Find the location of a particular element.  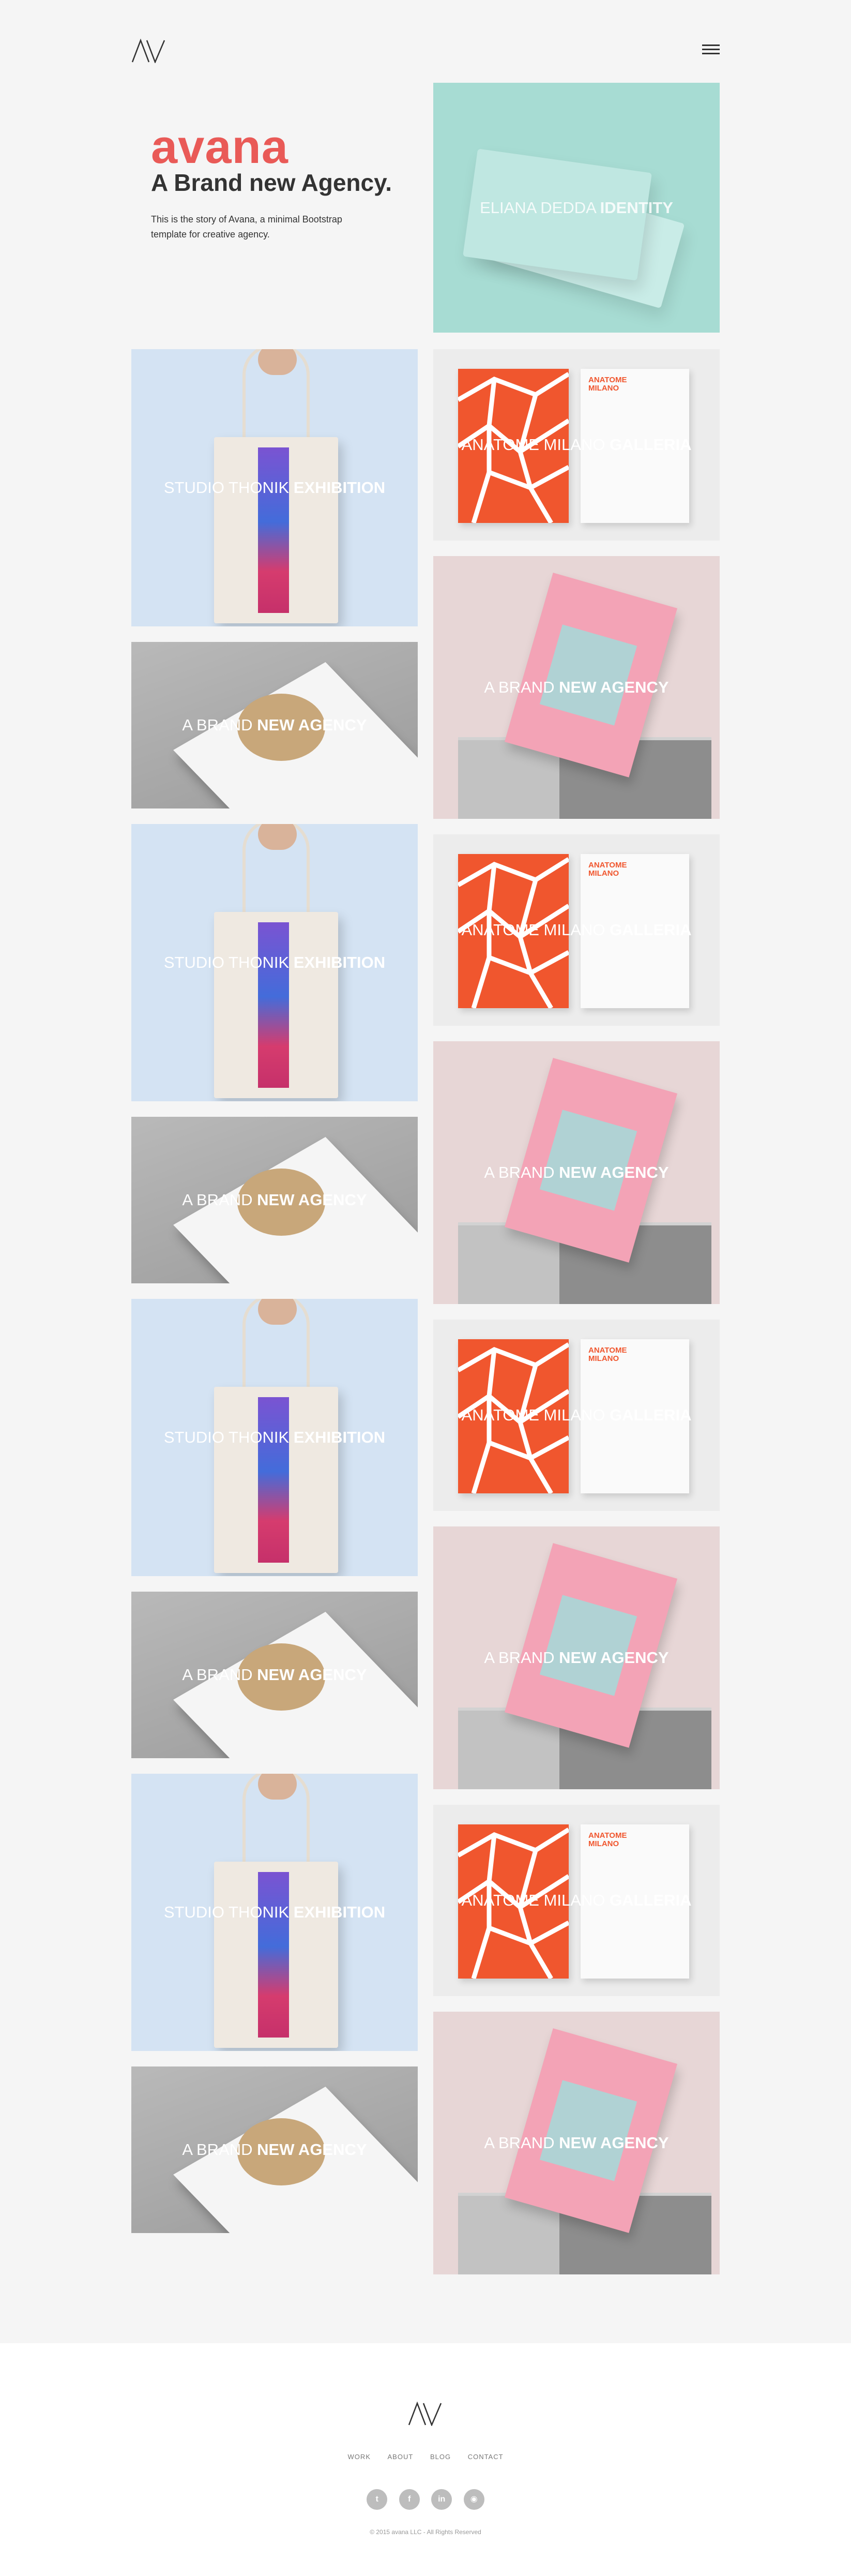

twitter-icon: t is located at coordinates (377, 2499).